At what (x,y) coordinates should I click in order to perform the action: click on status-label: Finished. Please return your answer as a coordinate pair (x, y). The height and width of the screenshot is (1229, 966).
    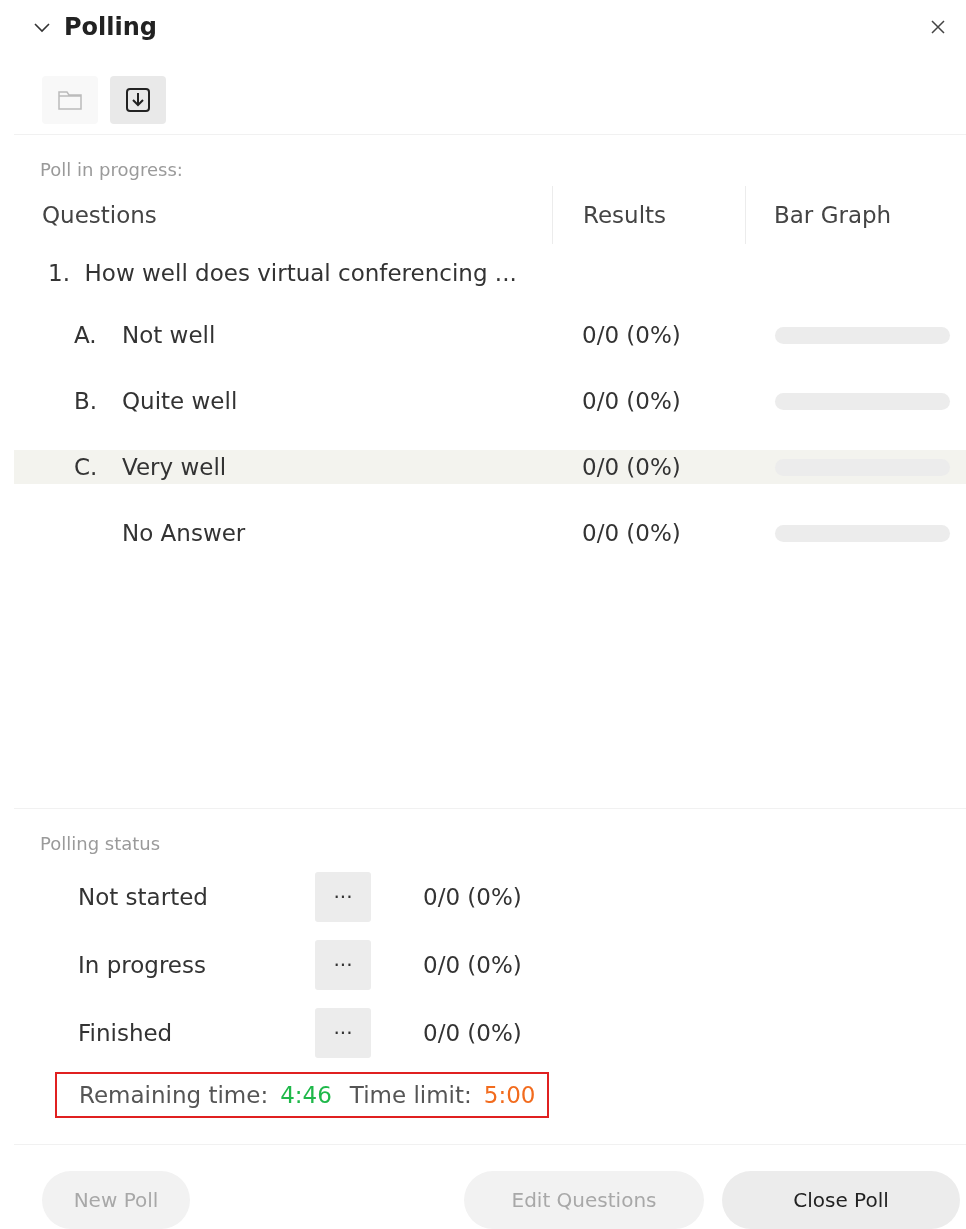
    Looking at the image, I should click on (126, 1033).